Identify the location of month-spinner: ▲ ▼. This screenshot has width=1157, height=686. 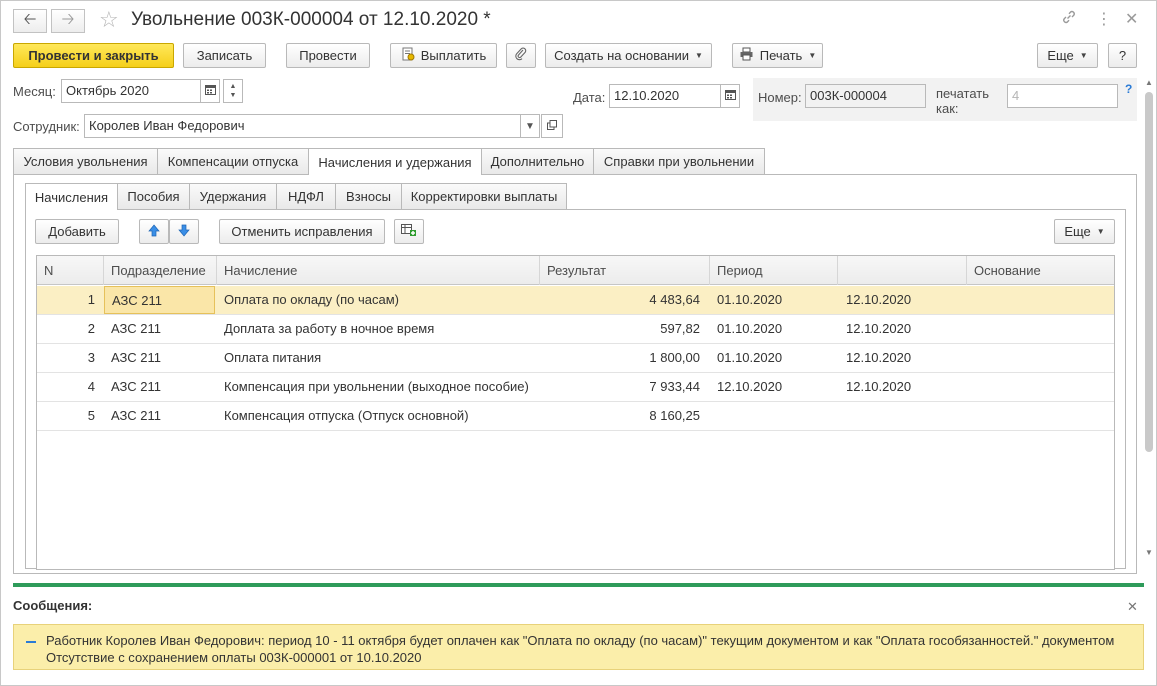
(233, 91).